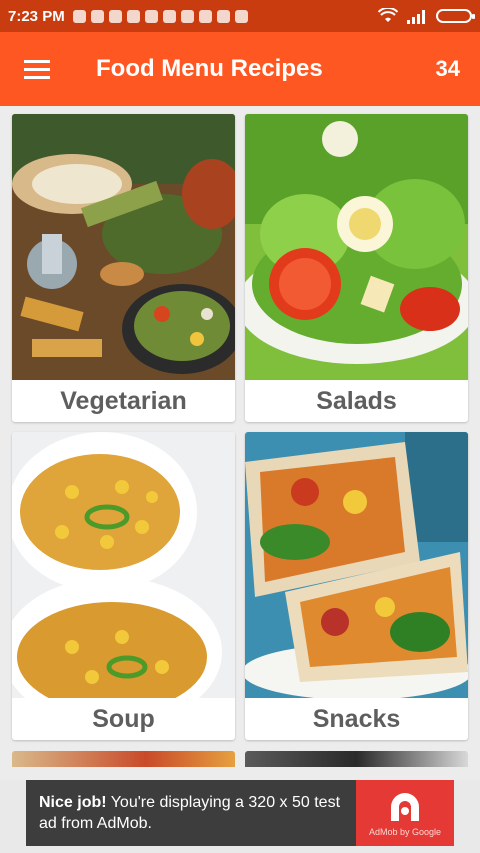 The height and width of the screenshot is (853, 480). What do you see at coordinates (36, 16) in the screenshot?
I see `status-time: 7:23 PM` at bounding box center [36, 16].